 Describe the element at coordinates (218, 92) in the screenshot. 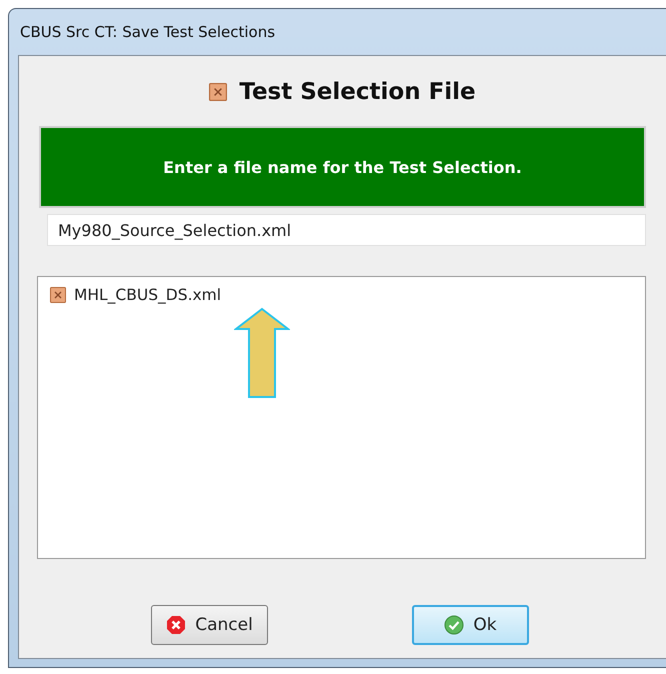

I see `heading-icon` at that location.